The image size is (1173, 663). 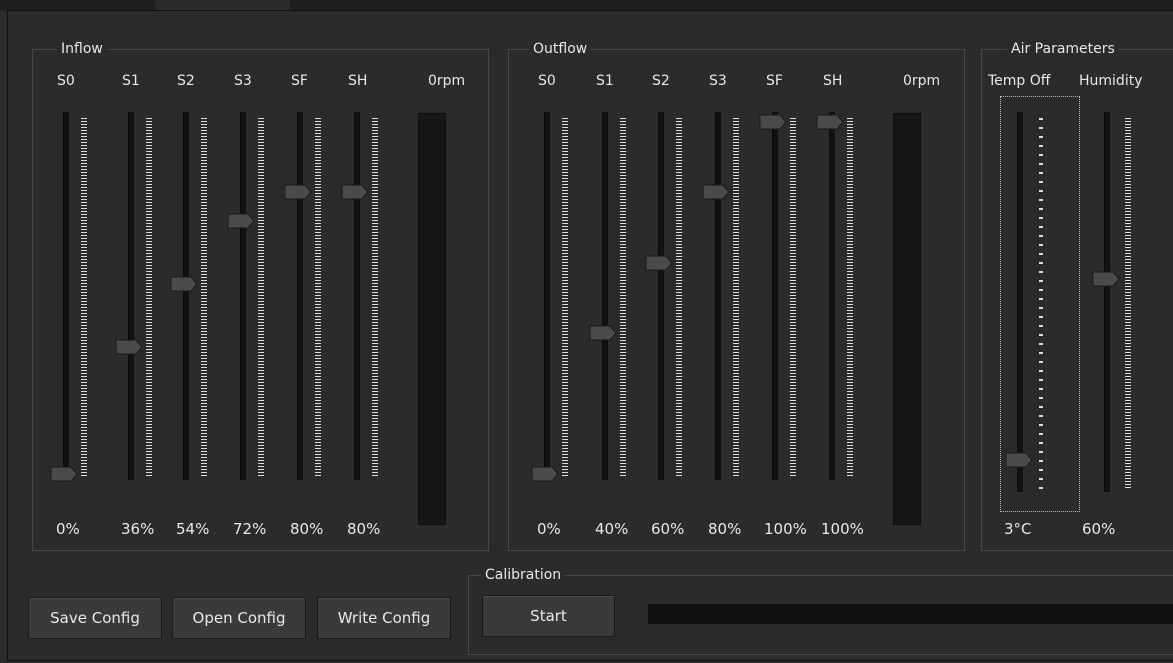 I want to click on inflow-s2-slider-track, so click(x=186, y=296).